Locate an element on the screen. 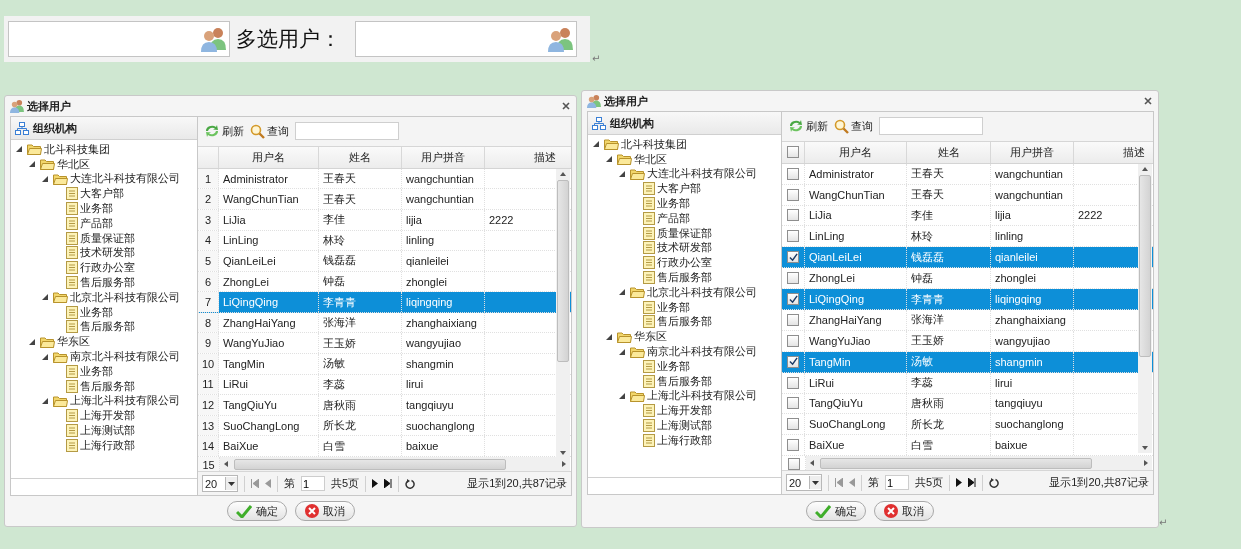 The height and width of the screenshot is (549, 1241). table-row: QianLeiLei 钱磊磊 qianleilei is located at coordinates (967, 258).